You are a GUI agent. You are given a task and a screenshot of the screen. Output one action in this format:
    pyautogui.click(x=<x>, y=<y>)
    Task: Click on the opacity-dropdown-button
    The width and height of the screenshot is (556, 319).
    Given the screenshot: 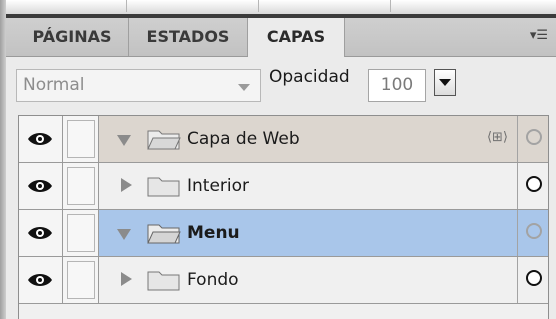 What is the action you would take?
    pyautogui.click(x=445, y=82)
    